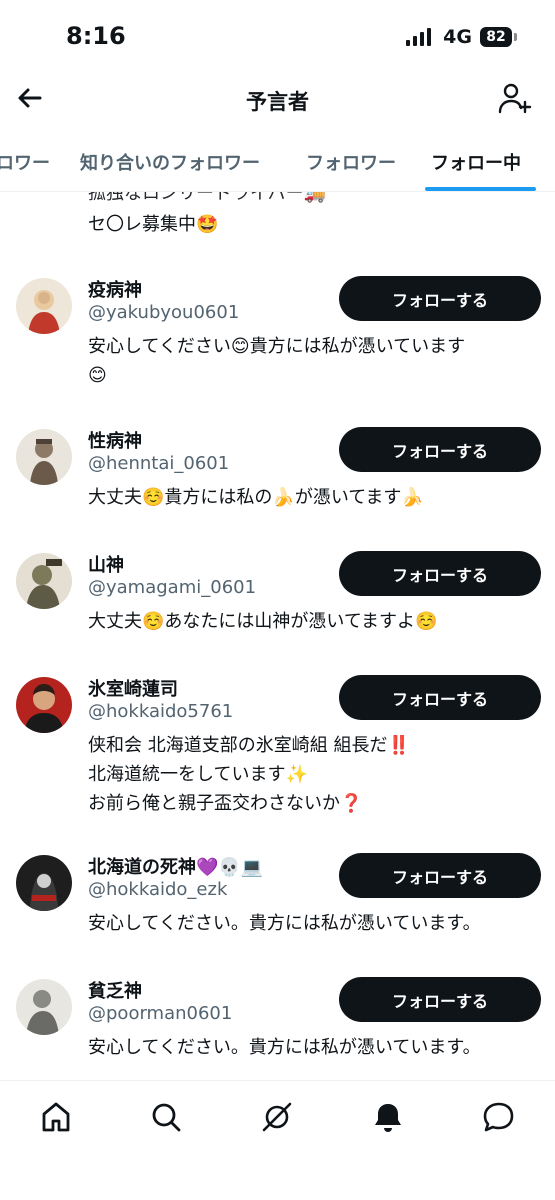 The height and width of the screenshot is (1200, 555). Describe the element at coordinates (170, 162) in the screenshot. I see `tab-mutual-followers: 知り合いのフォロワー` at that location.